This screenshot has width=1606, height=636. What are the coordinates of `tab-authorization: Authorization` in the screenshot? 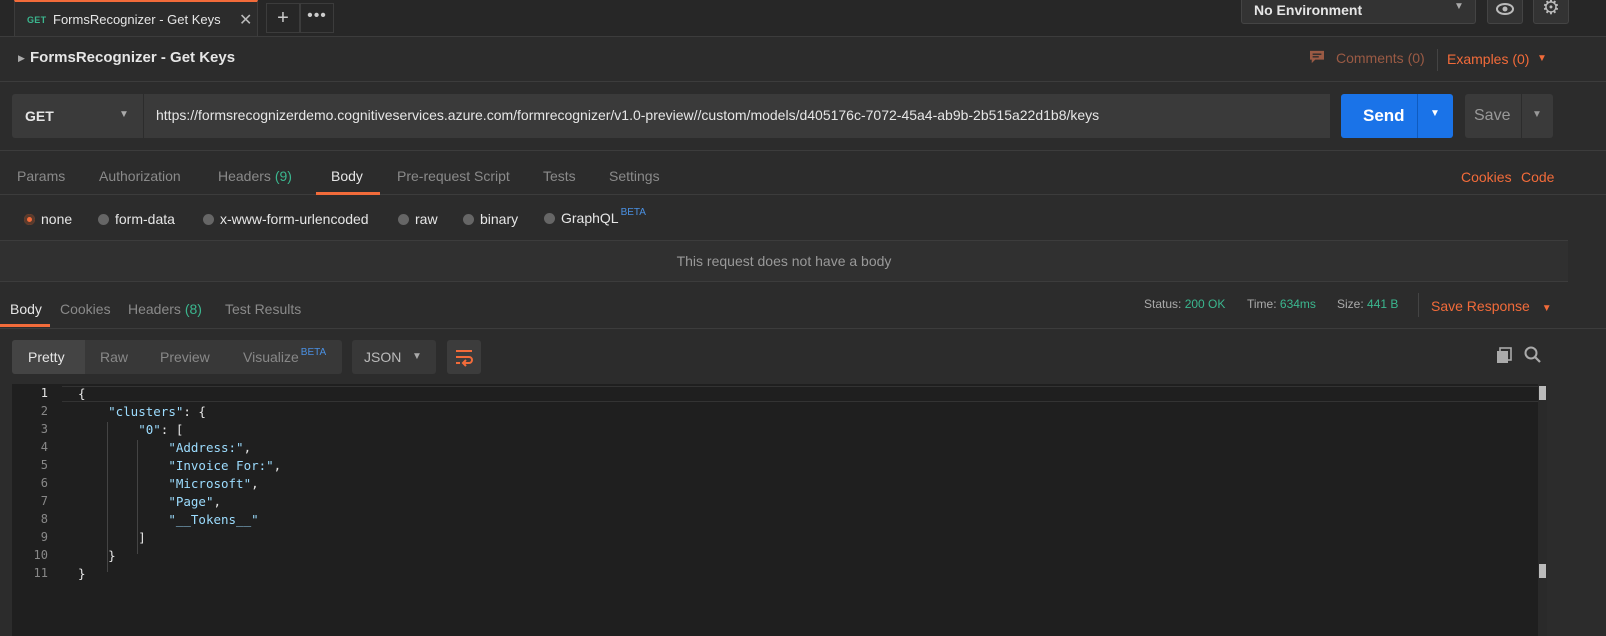 It's located at (140, 176).